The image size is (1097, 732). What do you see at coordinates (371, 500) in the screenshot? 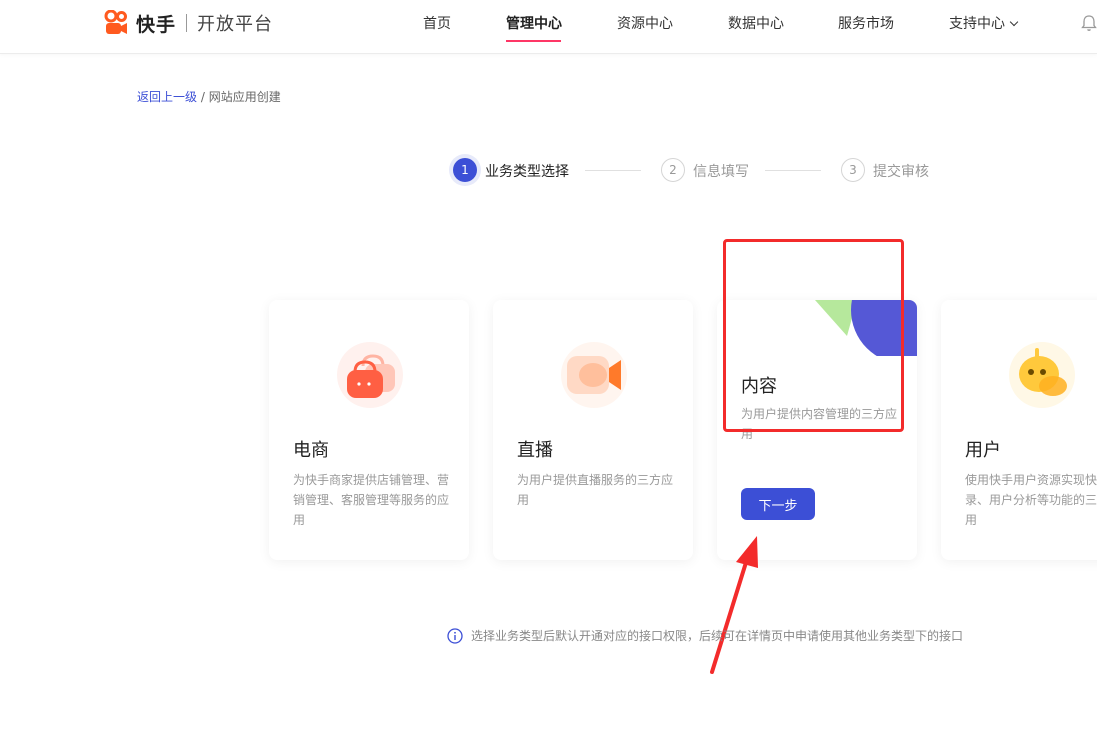
I see `card-ecommerce-desc: 为快手商家提供店铺管理、营销管理、客服管理等服务的应用` at bounding box center [371, 500].